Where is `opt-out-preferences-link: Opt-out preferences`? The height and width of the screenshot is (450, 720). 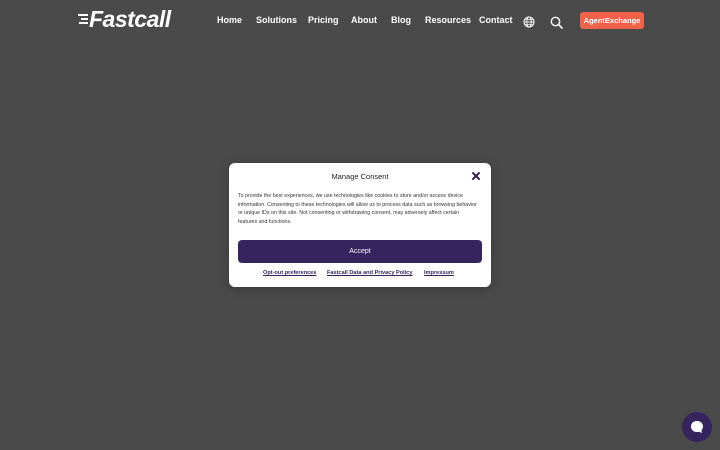
opt-out-preferences-link: Opt-out preferences is located at coordinates (289, 273).